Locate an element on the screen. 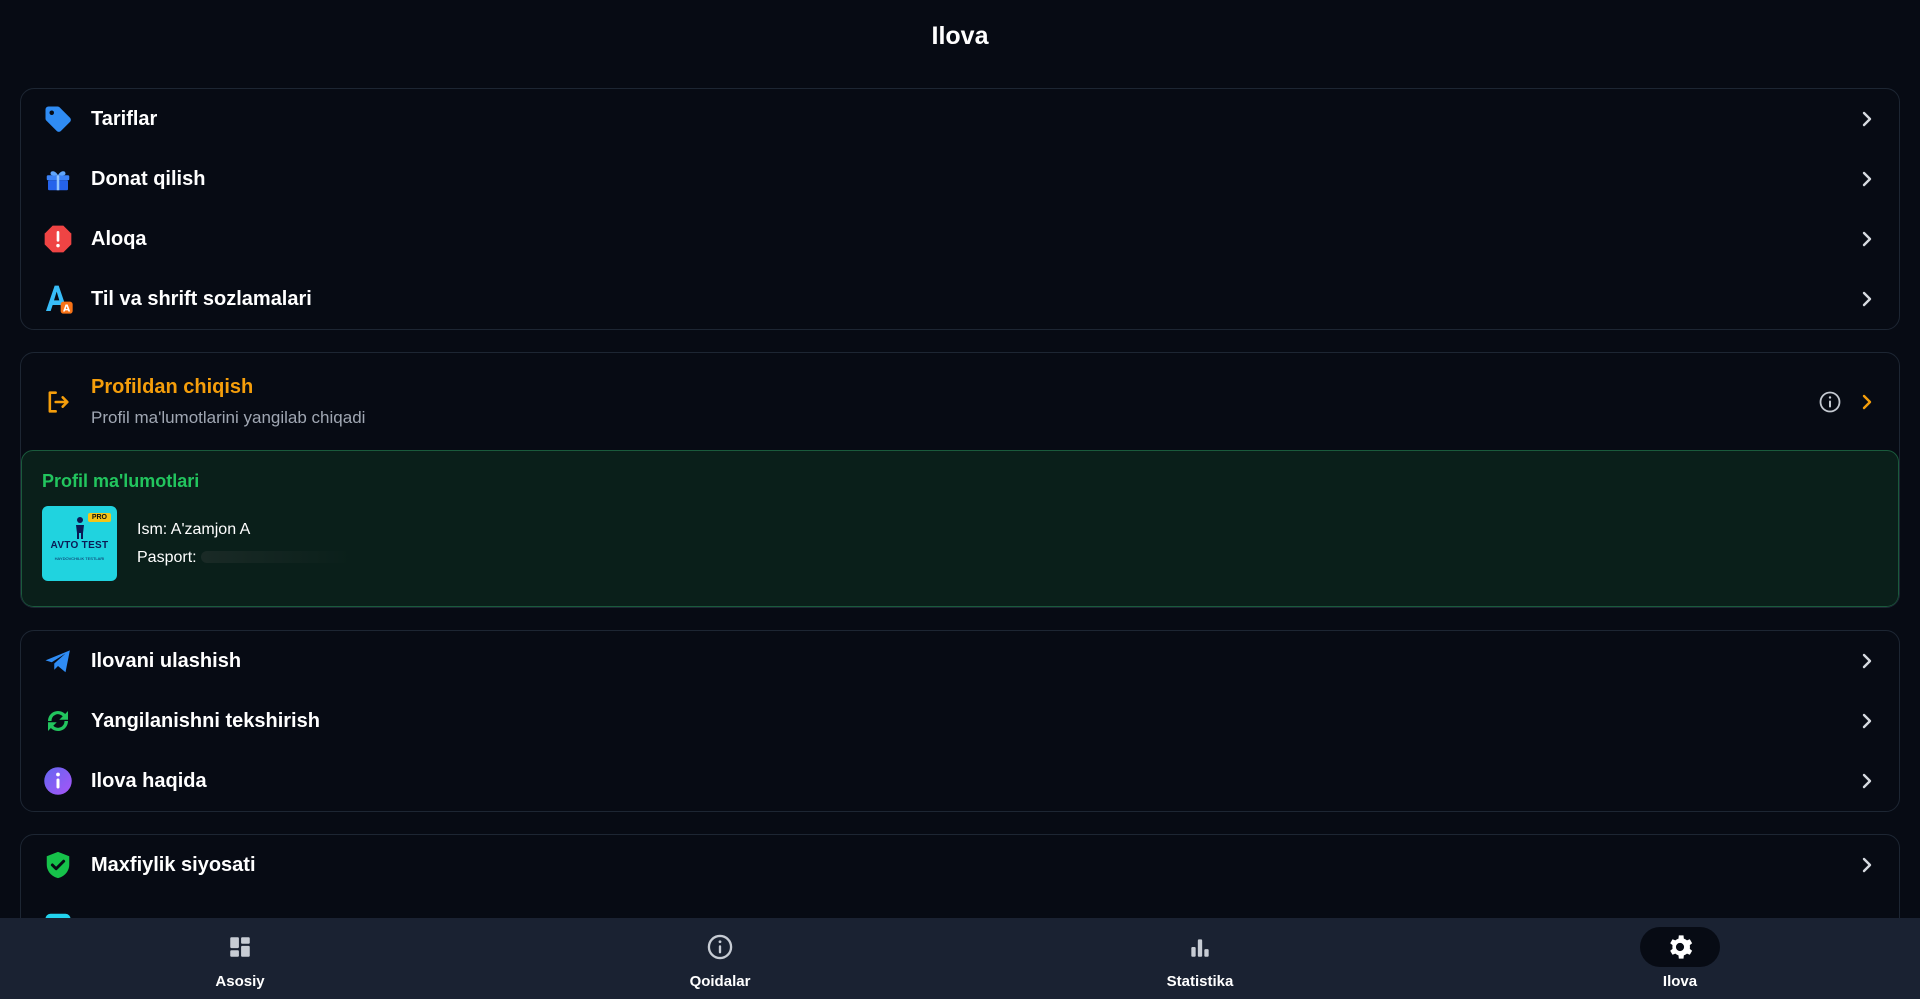 This screenshot has height=999, width=1920. avatar-brand: AVTO TEST is located at coordinates (79, 545).